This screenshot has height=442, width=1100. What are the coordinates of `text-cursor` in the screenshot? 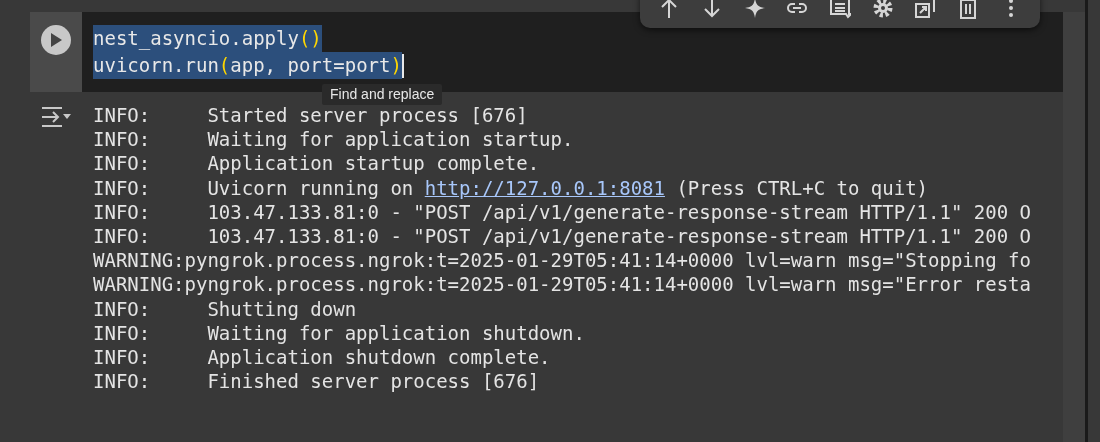 It's located at (402, 65).